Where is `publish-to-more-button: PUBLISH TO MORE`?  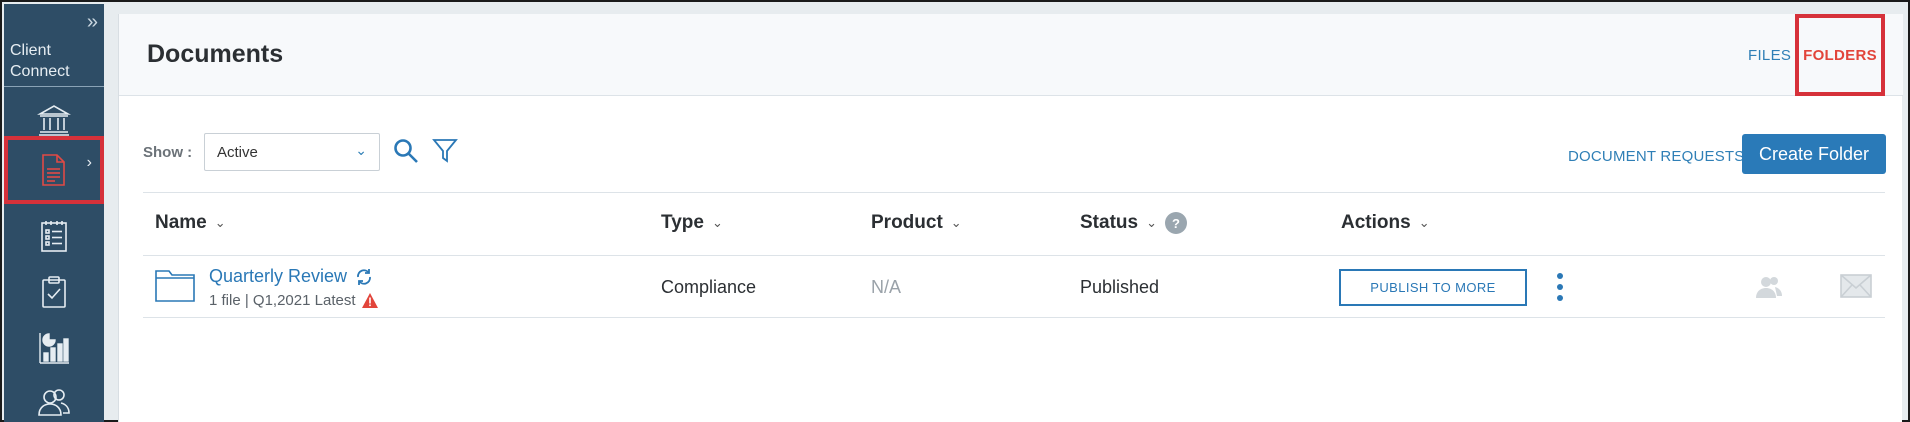 publish-to-more-button: PUBLISH TO MORE is located at coordinates (1433, 287).